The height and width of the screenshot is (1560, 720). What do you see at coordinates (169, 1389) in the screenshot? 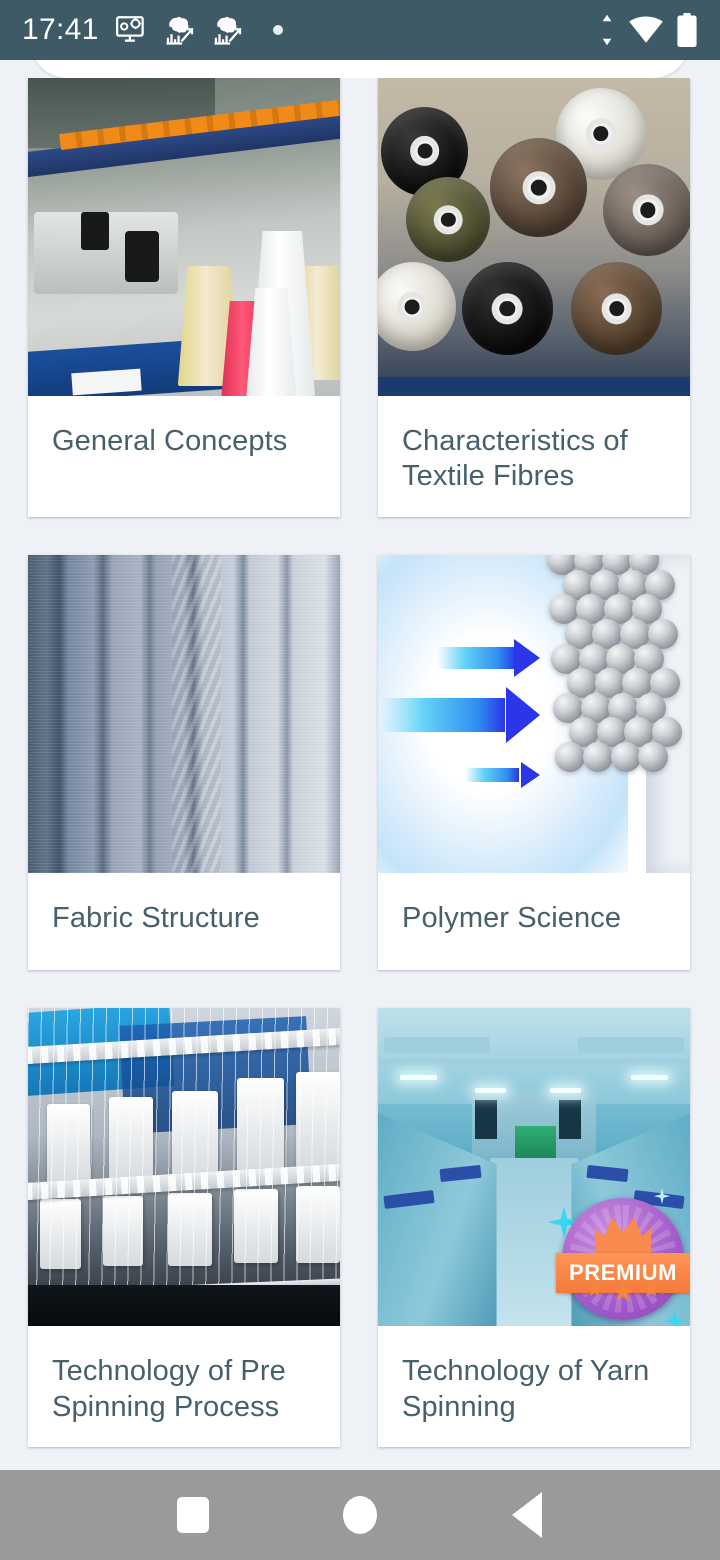
I see `card-title: Technology of Pre Spinning Process` at bounding box center [169, 1389].